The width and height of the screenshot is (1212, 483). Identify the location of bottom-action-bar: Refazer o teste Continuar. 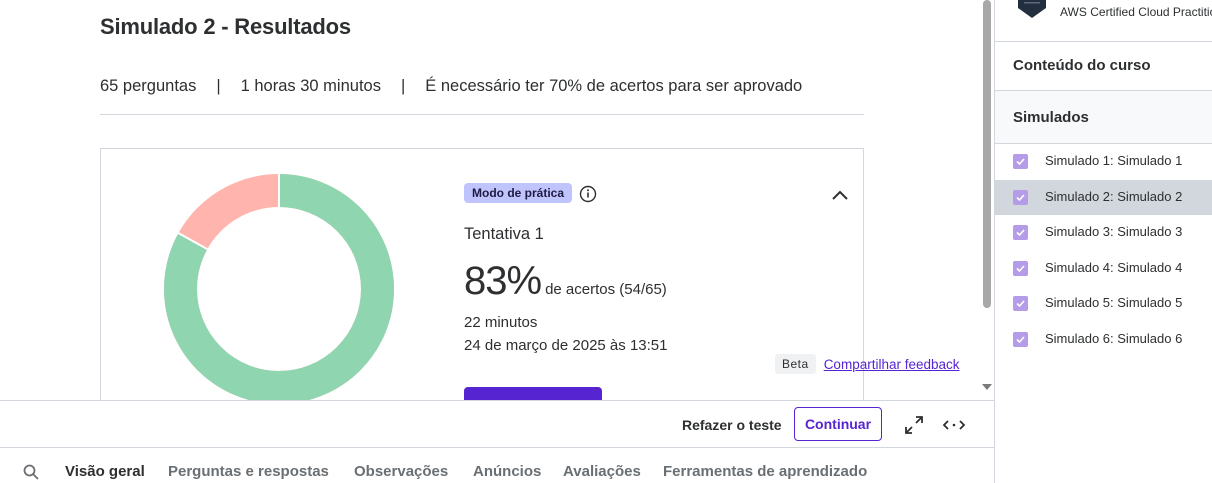
(497, 423).